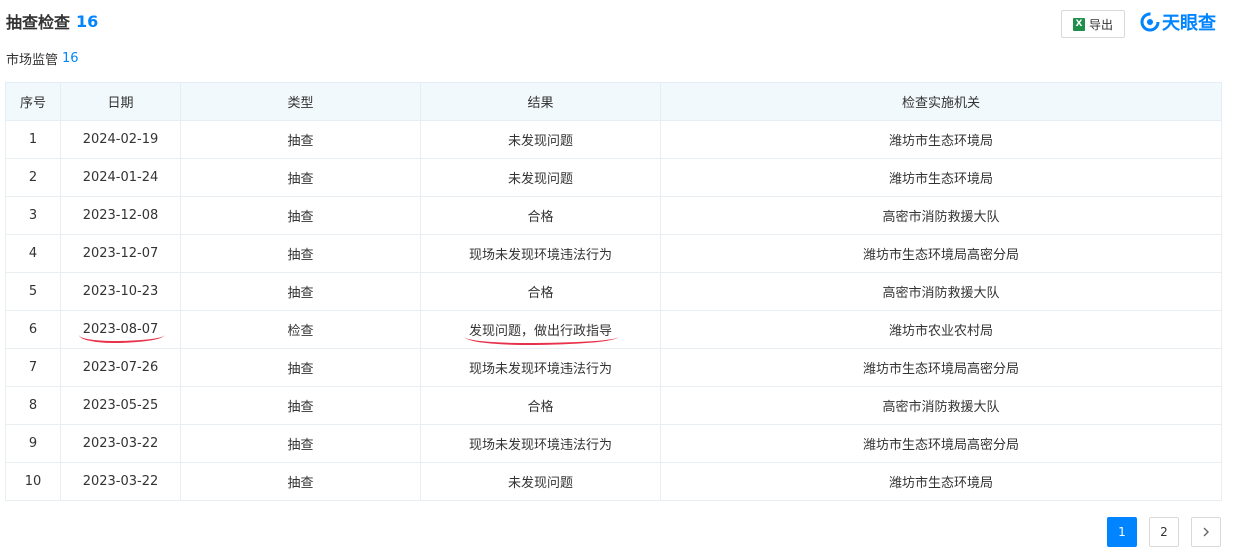  I want to click on logo-mark-icon, so click(1150, 22).